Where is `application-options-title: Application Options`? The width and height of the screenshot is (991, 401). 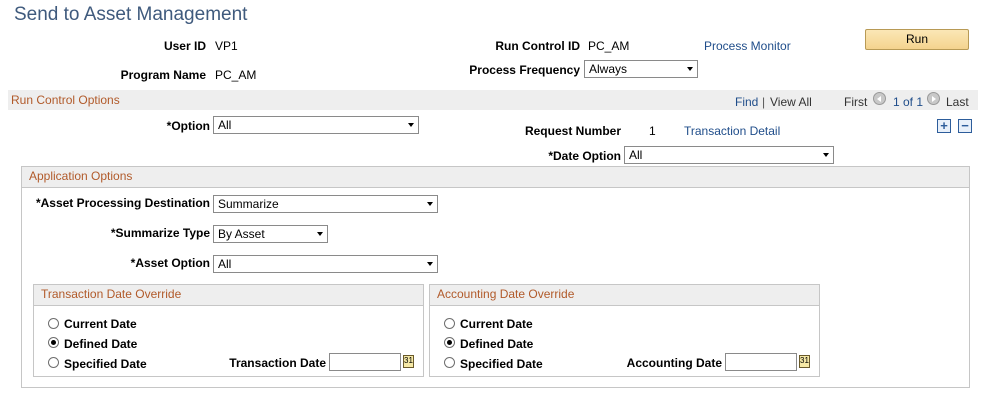 application-options-title: Application Options is located at coordinates (81, 176).